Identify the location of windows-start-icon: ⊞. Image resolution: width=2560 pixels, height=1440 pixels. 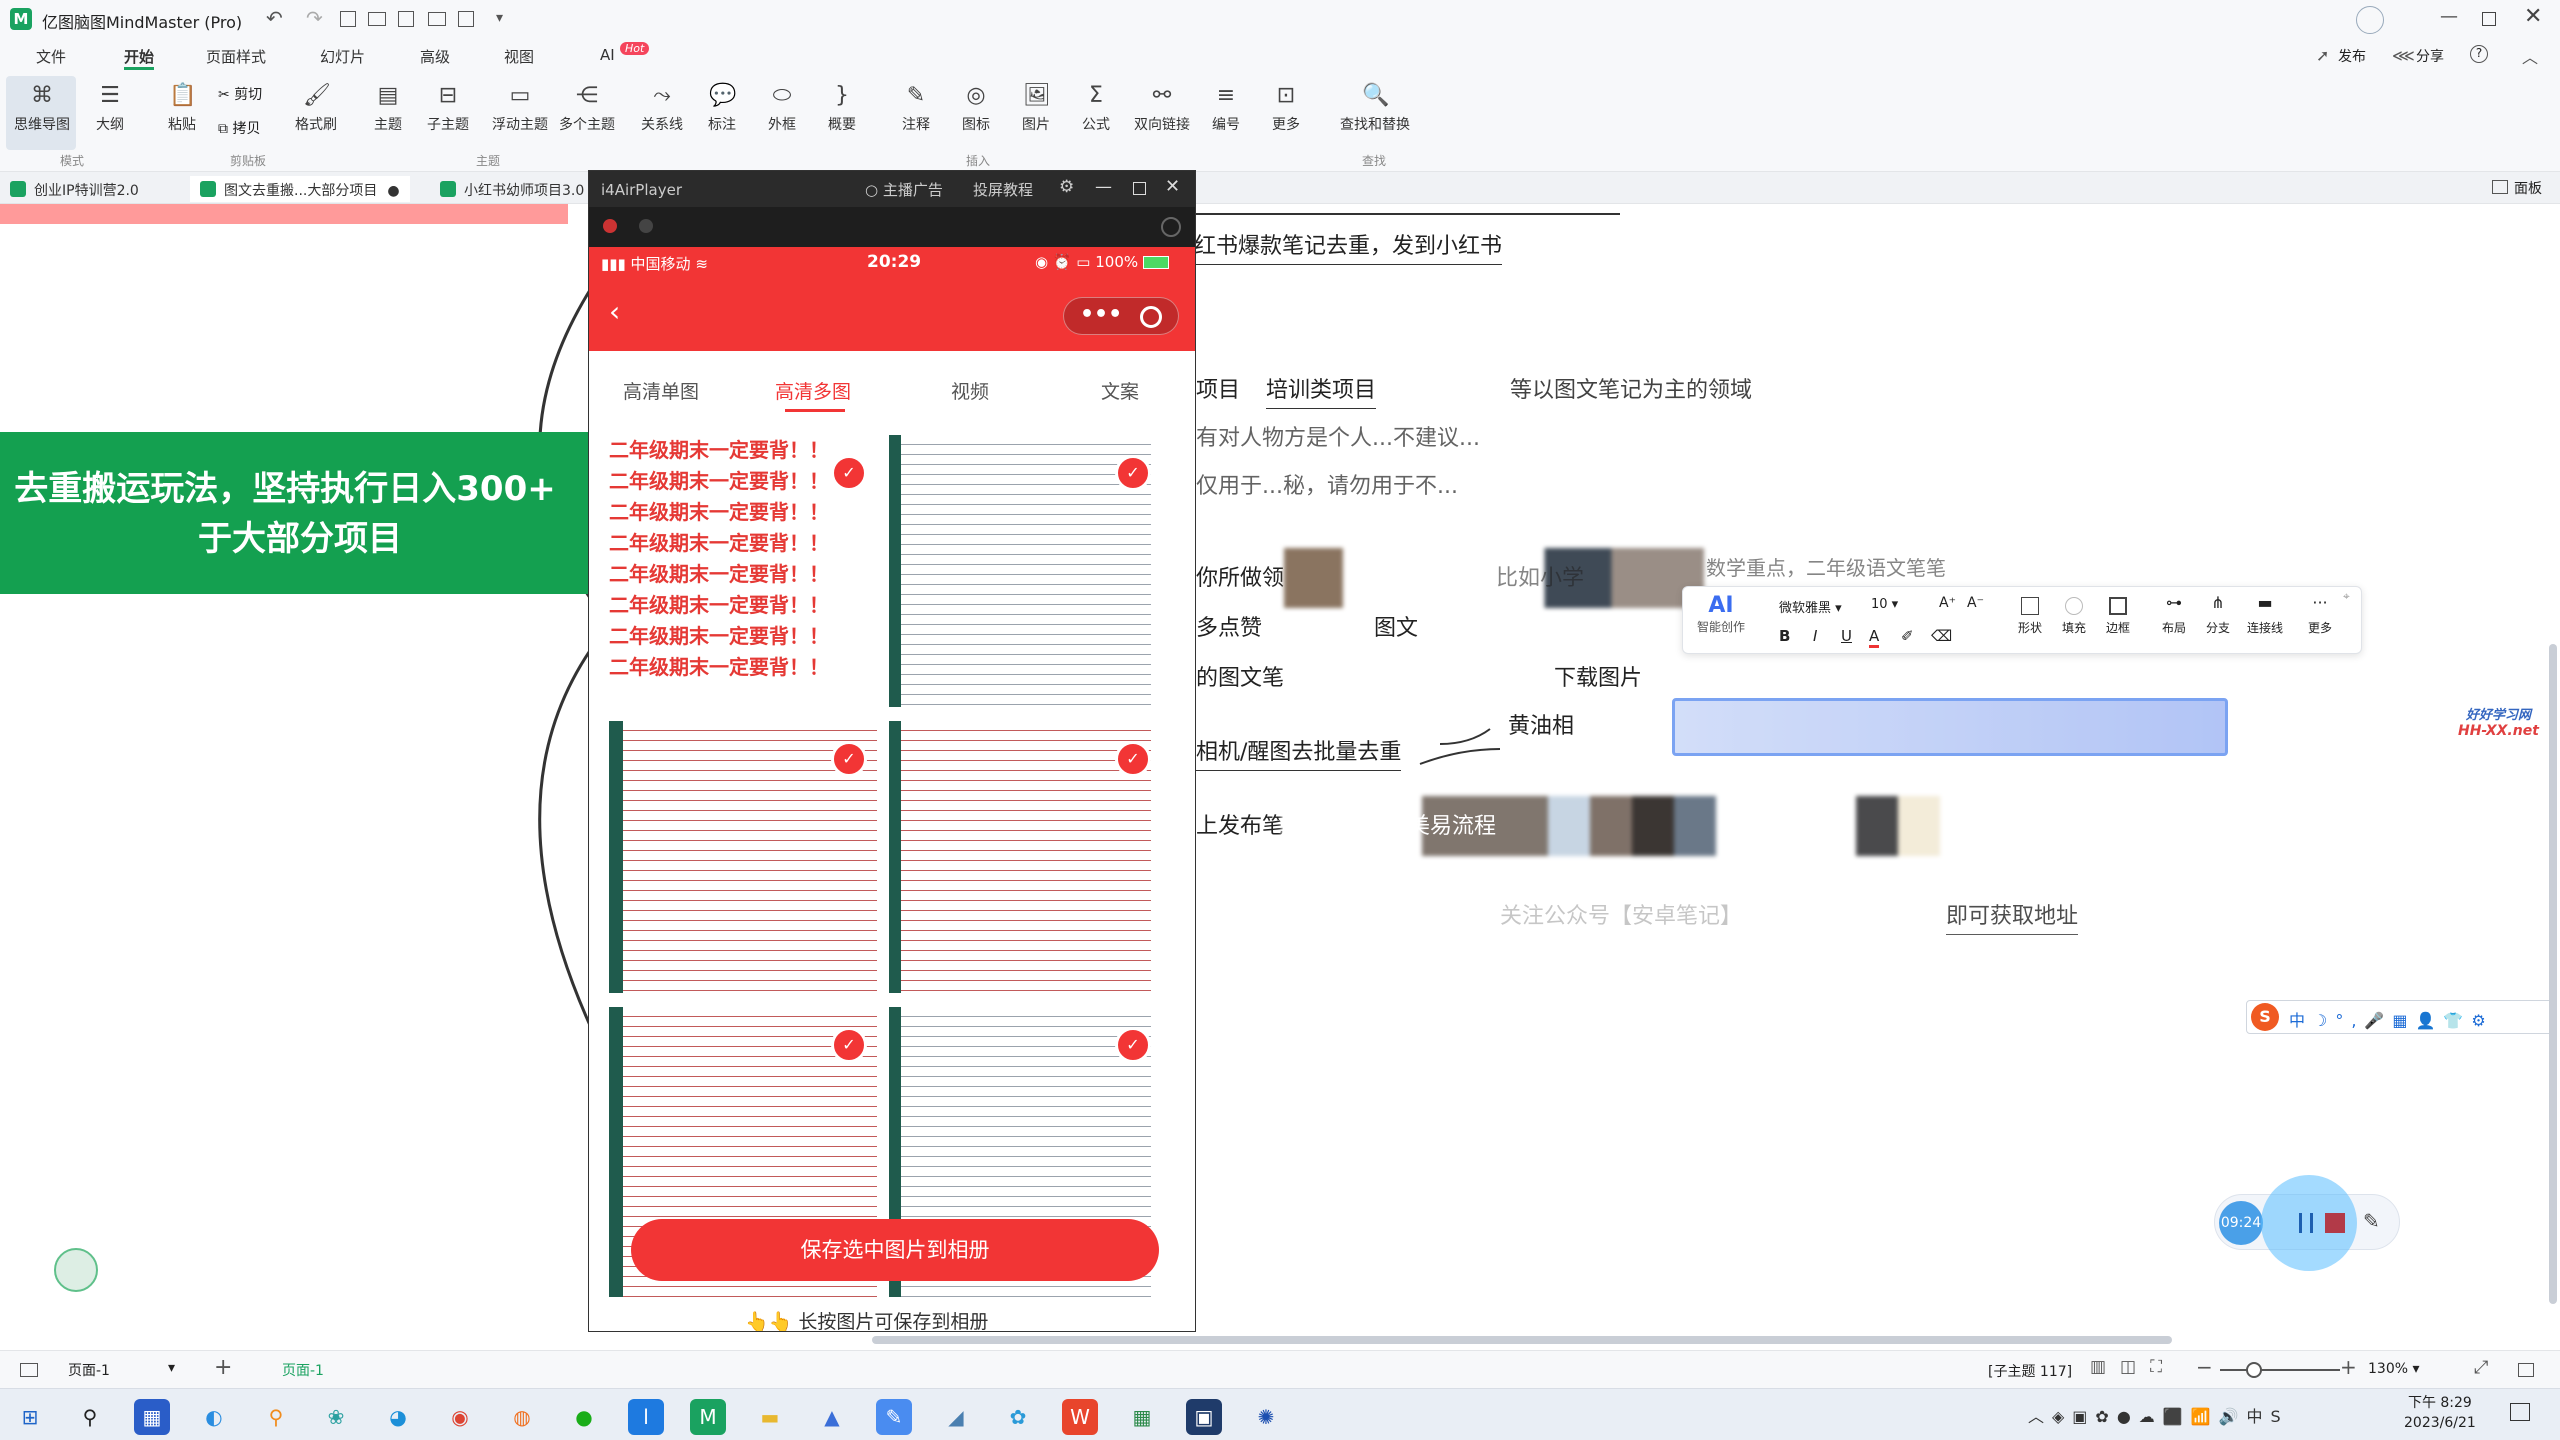
(30, 1417).